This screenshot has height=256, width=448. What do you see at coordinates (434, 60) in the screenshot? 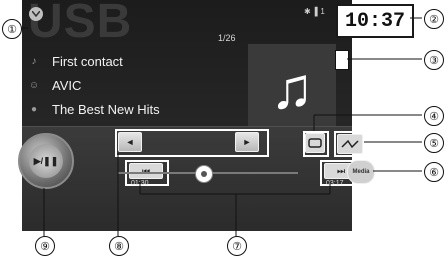
I see `callout-3: ③` at bounding box center [434, 60].